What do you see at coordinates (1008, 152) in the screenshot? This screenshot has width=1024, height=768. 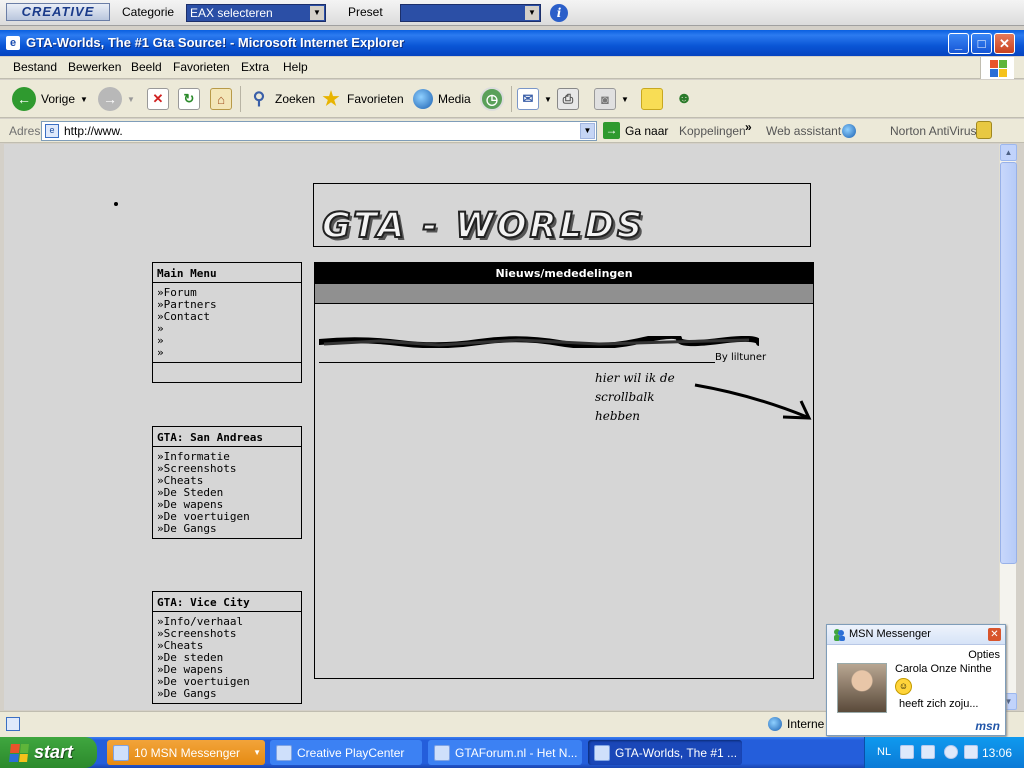 I see `scroll-up-button: ▲` at bounding box center [1008, 152].